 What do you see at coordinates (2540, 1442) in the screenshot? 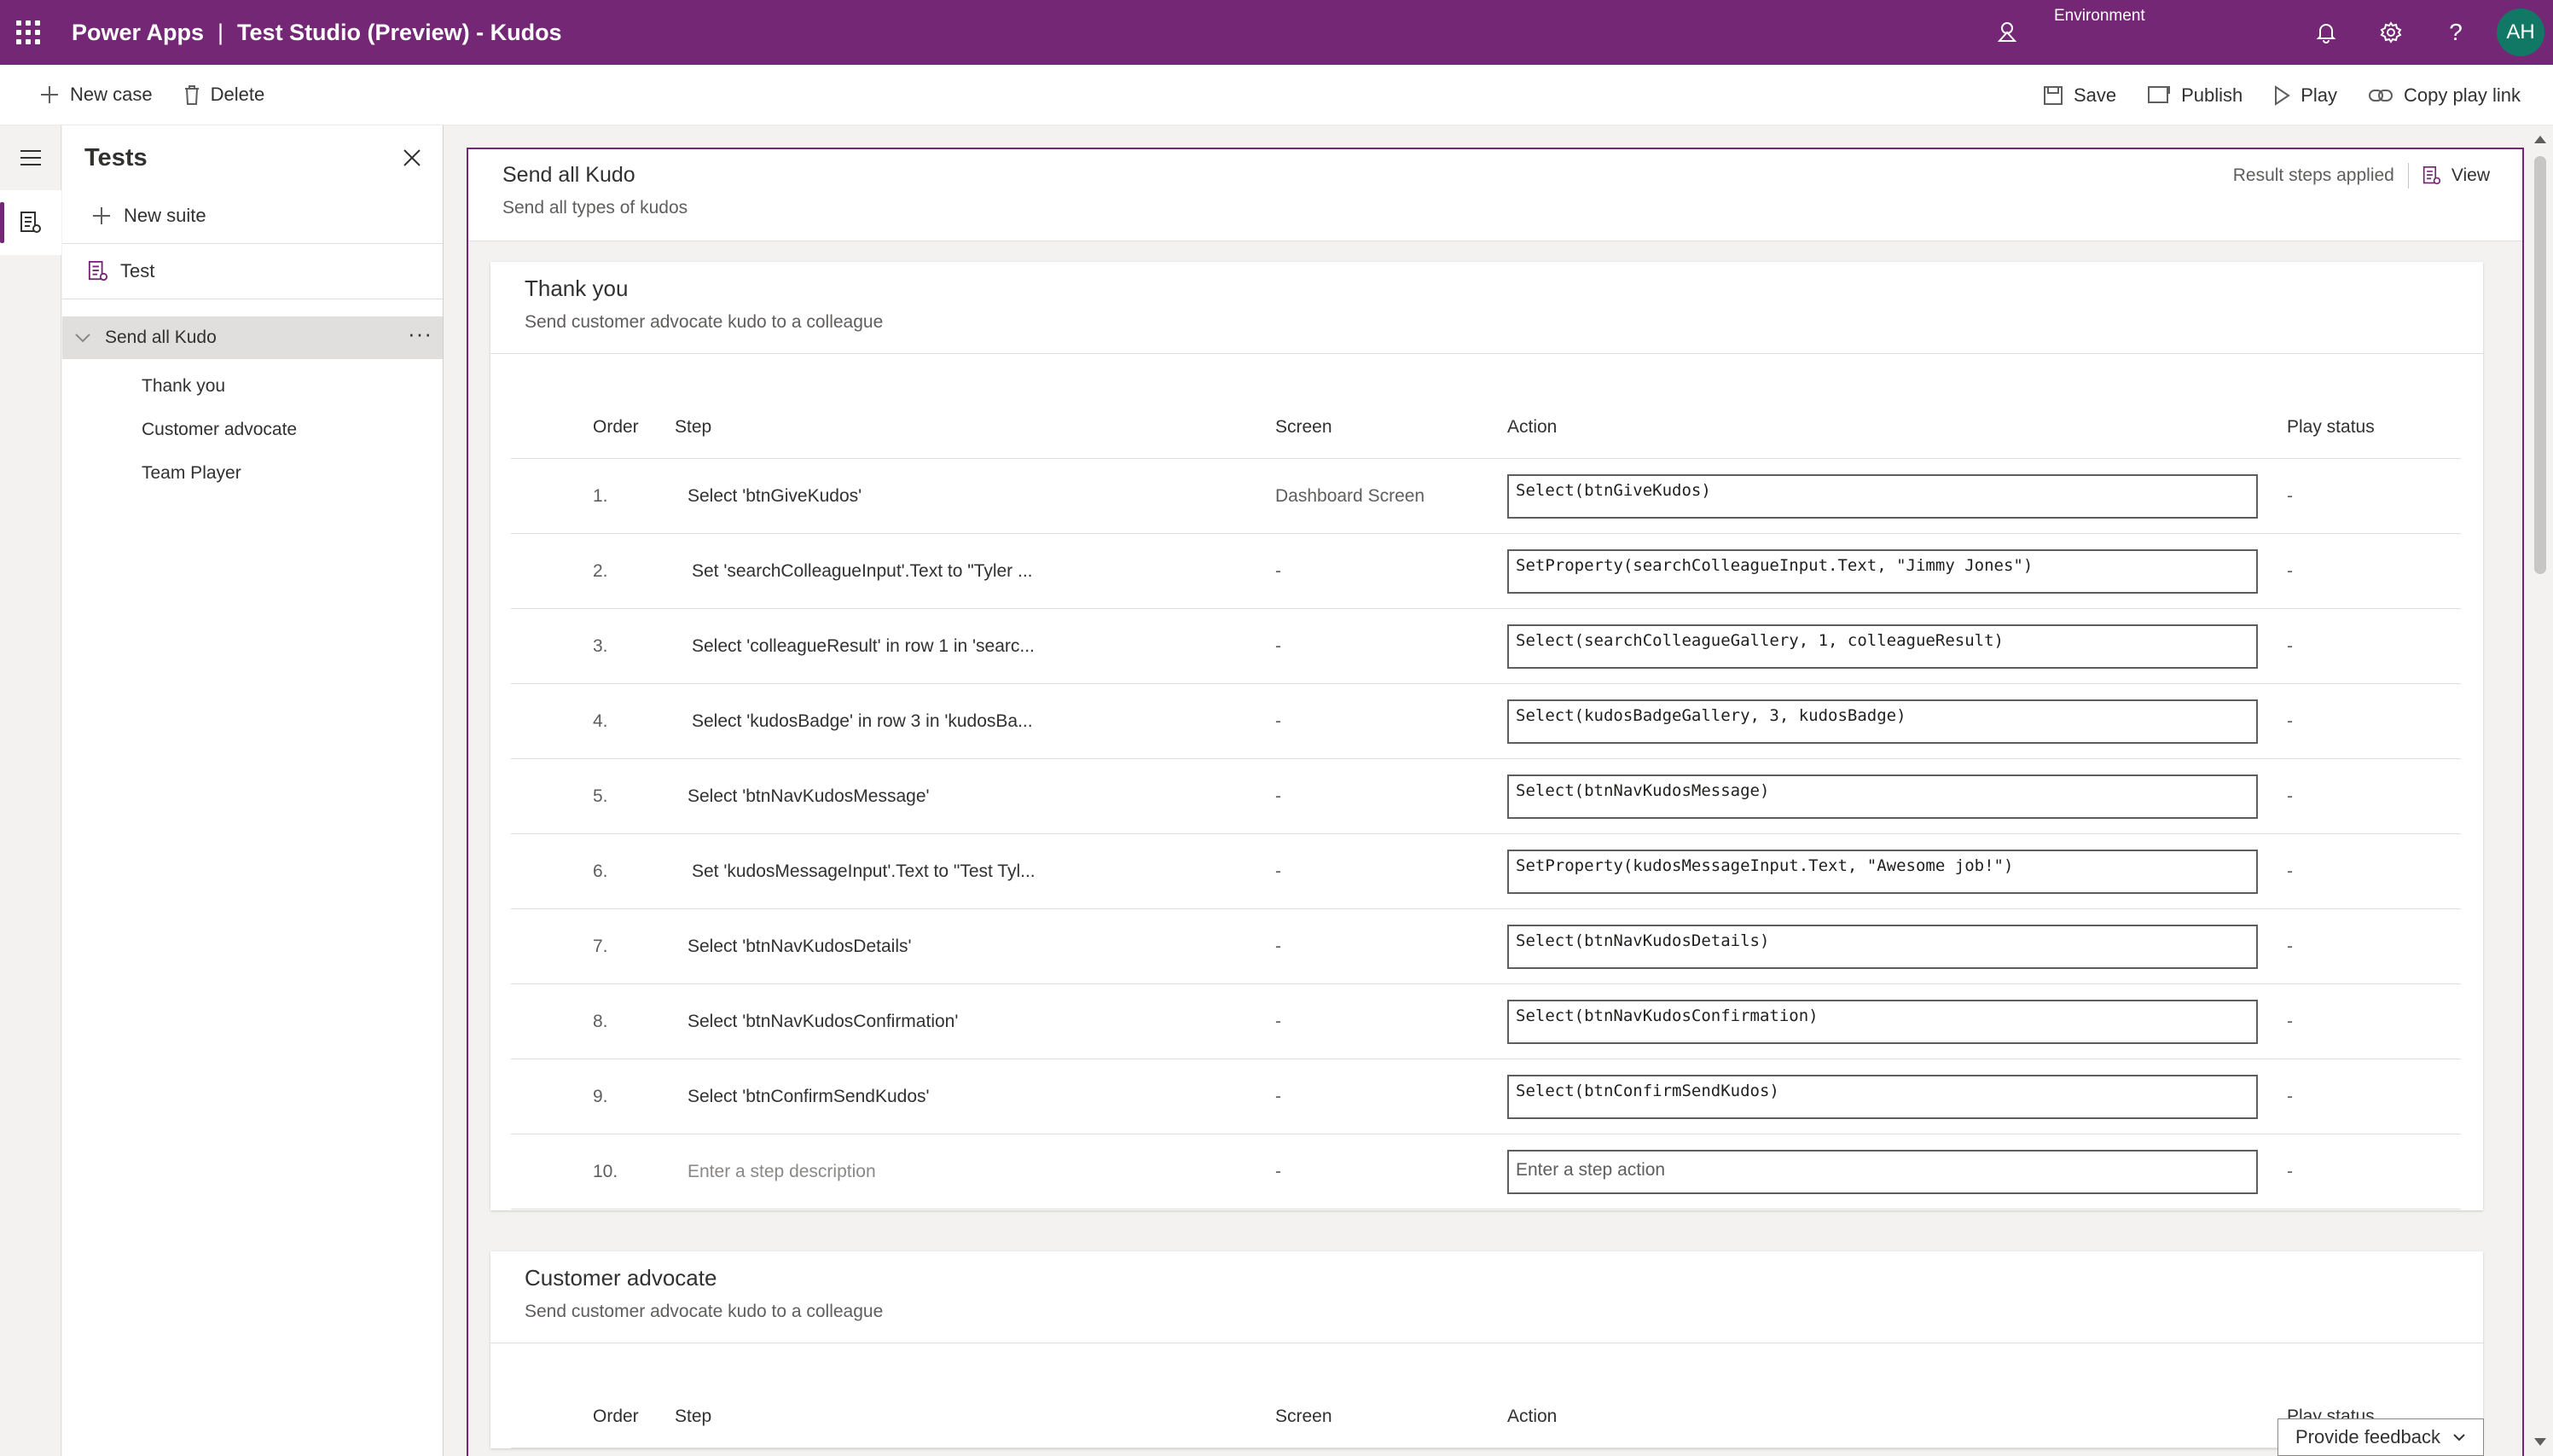
I see `scroll-down-icon` at bounding box center [2540, 1442].